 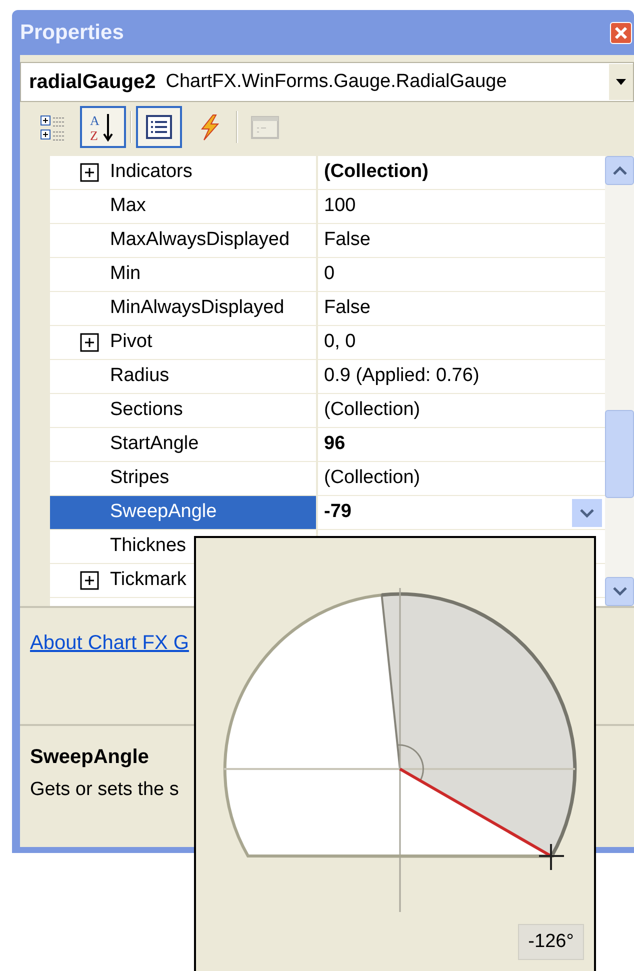 What do you see at coordinates (461, 274) in the screenshot?
I see `property-value-cell: 0` at bounding box center [461, 274].